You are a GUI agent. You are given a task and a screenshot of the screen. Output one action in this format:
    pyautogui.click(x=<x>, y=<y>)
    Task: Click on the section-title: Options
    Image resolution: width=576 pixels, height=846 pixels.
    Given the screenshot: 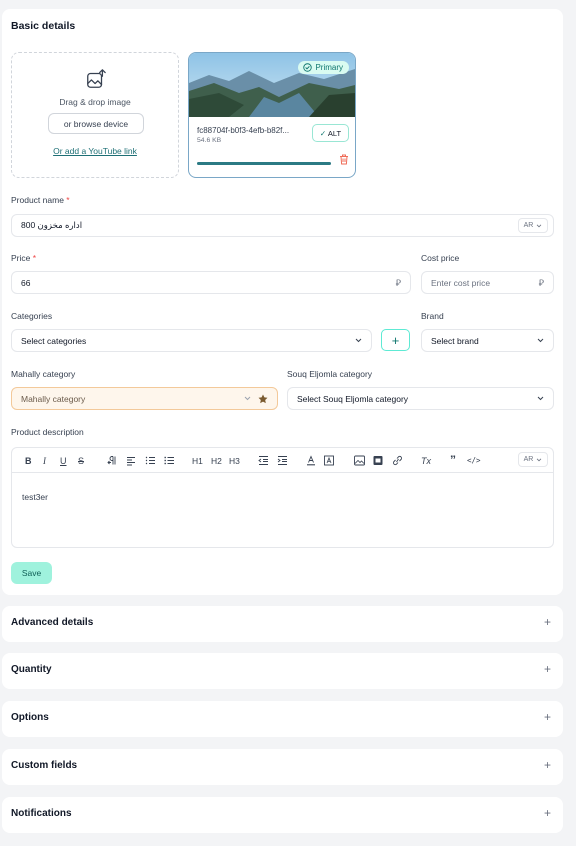 What is the action you would take?
    pyautogui.click(x=30, y=717)
    